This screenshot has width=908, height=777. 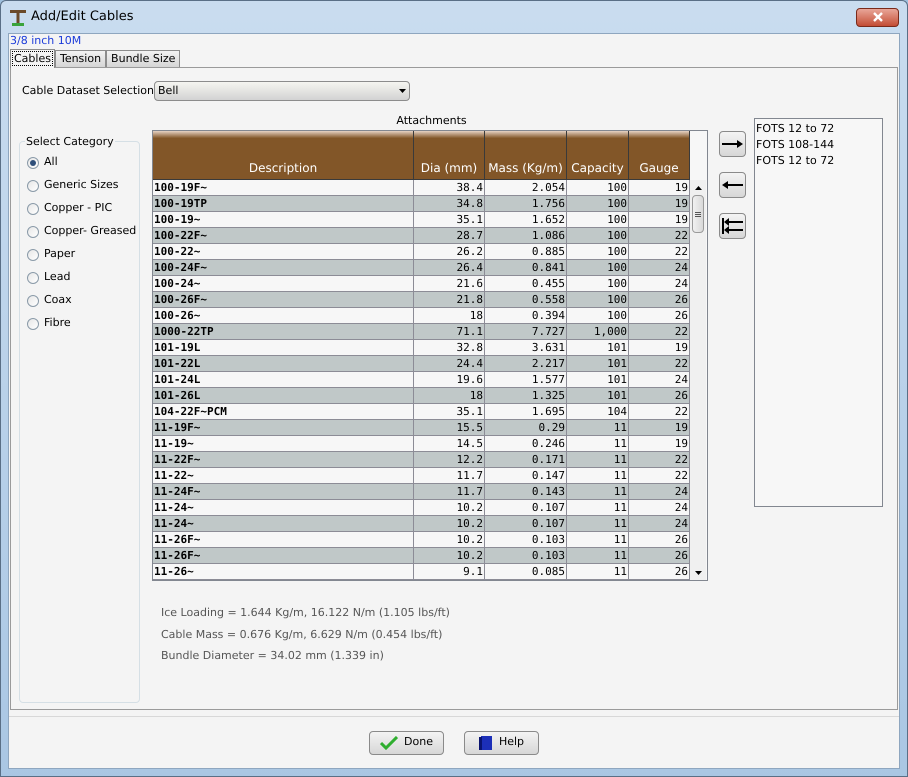 What do you see at coordinates (526, 572) in the screenshot?
I see `table-cell: 0.085` at bounding box center [526, 572].